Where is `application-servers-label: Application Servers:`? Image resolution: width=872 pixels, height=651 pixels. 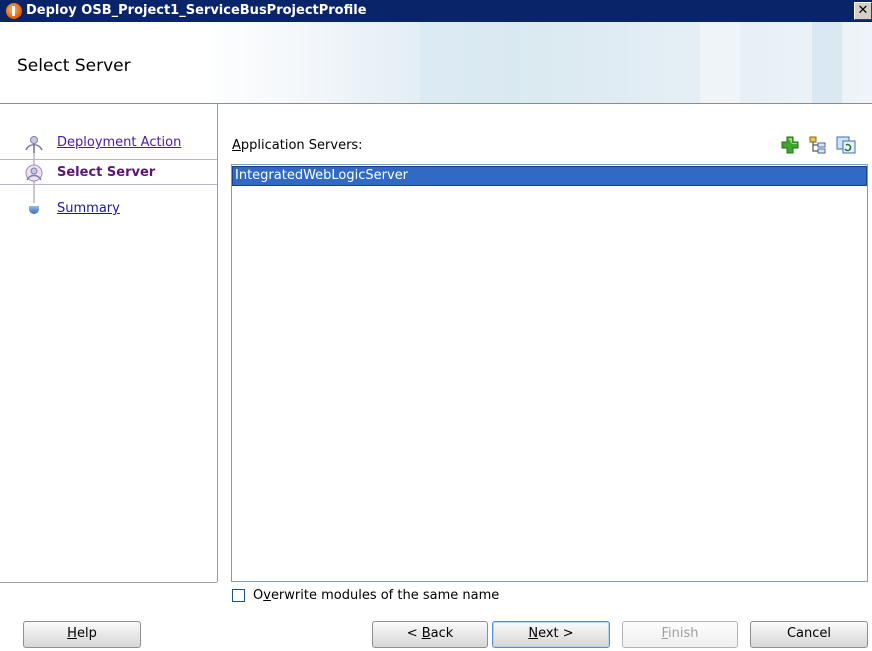 application-servers-label: Application Servers: is located at coordinates (297, 146).